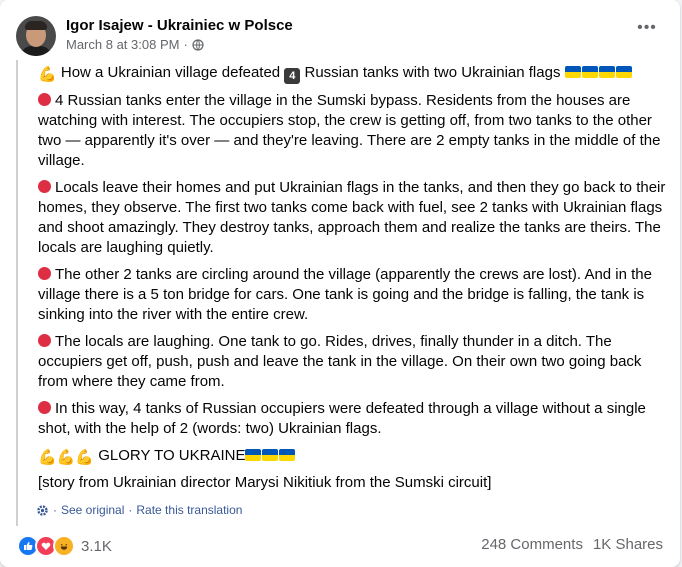 This screenshot has height=567, width=682. What do you see at coordinates (628, 544) in the screenshot?
I see `shares-count: 1K Shares` at bounding box center [628, 544].